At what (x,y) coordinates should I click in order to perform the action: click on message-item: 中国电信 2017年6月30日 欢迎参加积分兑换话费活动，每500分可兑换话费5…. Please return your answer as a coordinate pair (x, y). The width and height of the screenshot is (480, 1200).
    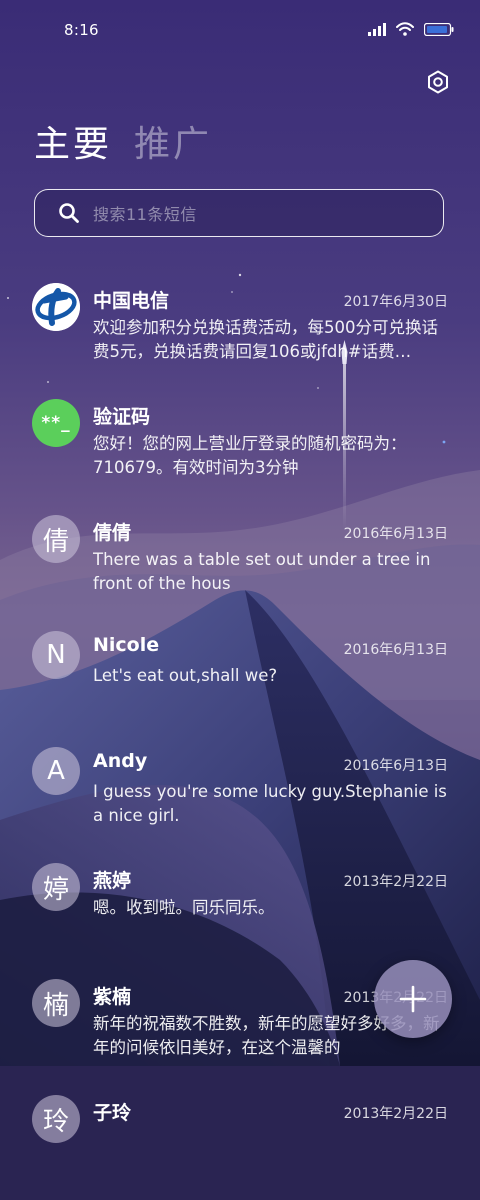
    Looking at the image, I should click on (240, 330).